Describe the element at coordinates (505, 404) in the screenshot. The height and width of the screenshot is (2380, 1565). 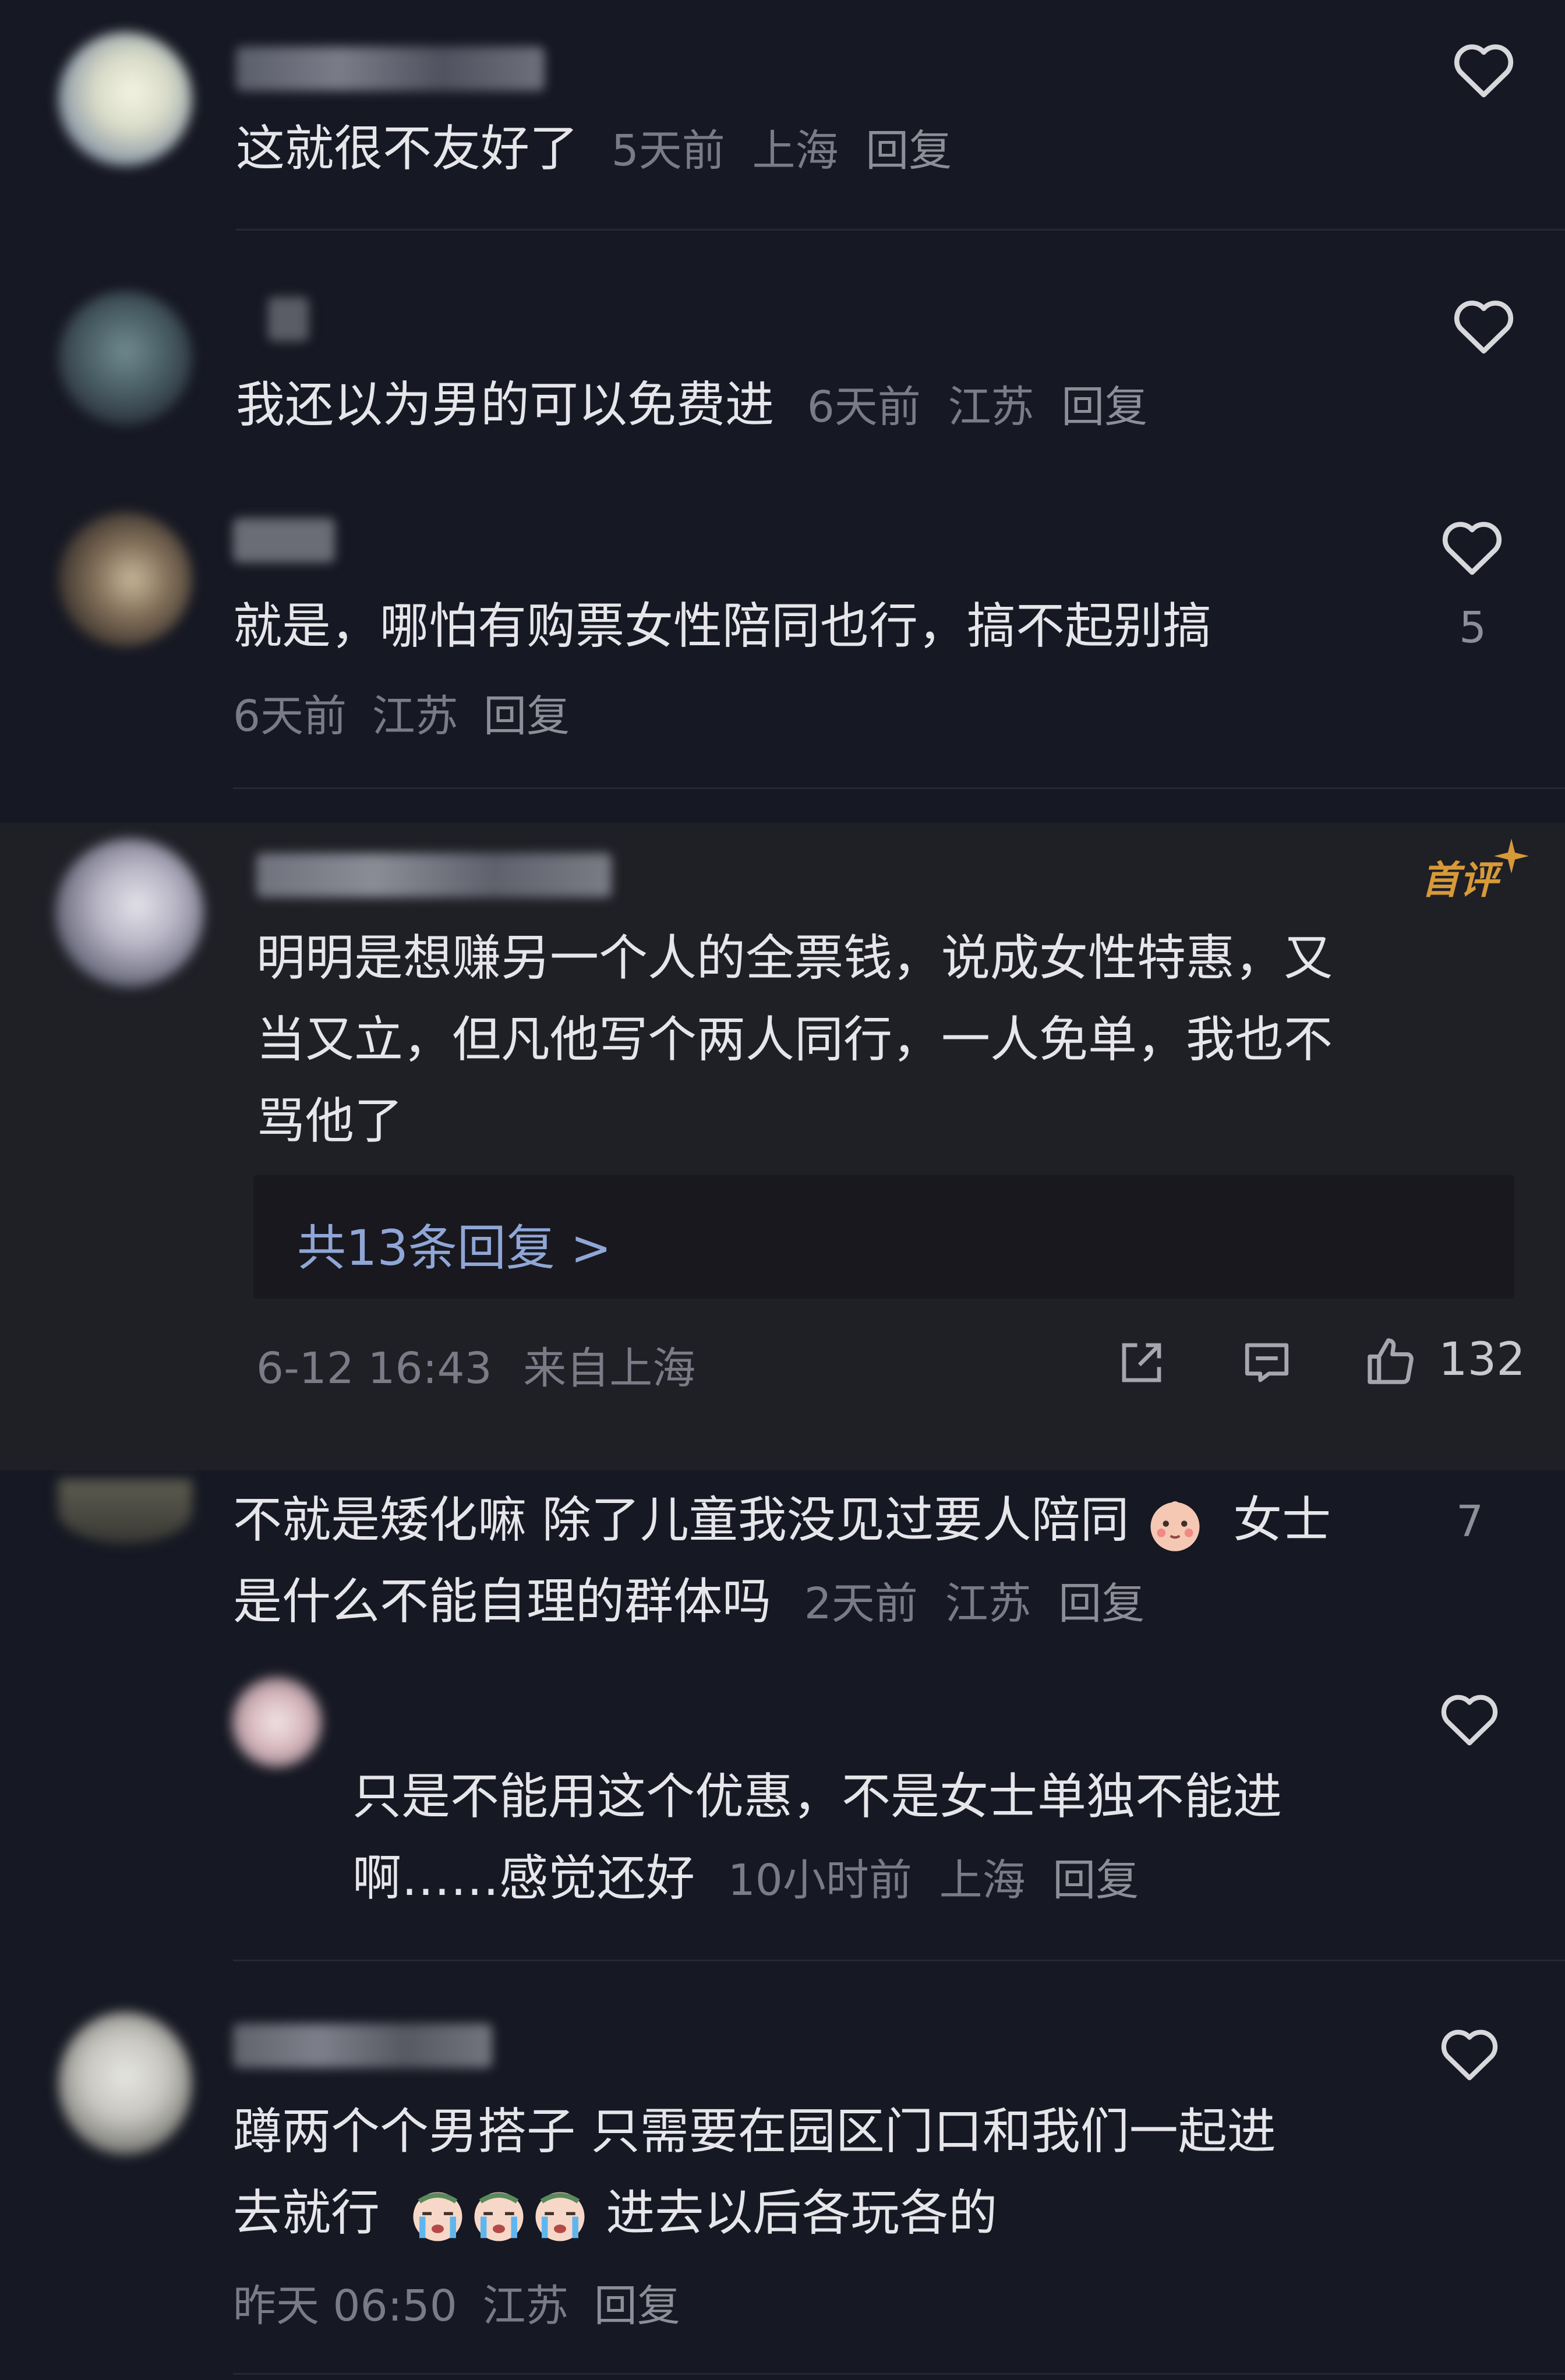
I see `comment-body: 我还以为男的可以免费进` at that location.